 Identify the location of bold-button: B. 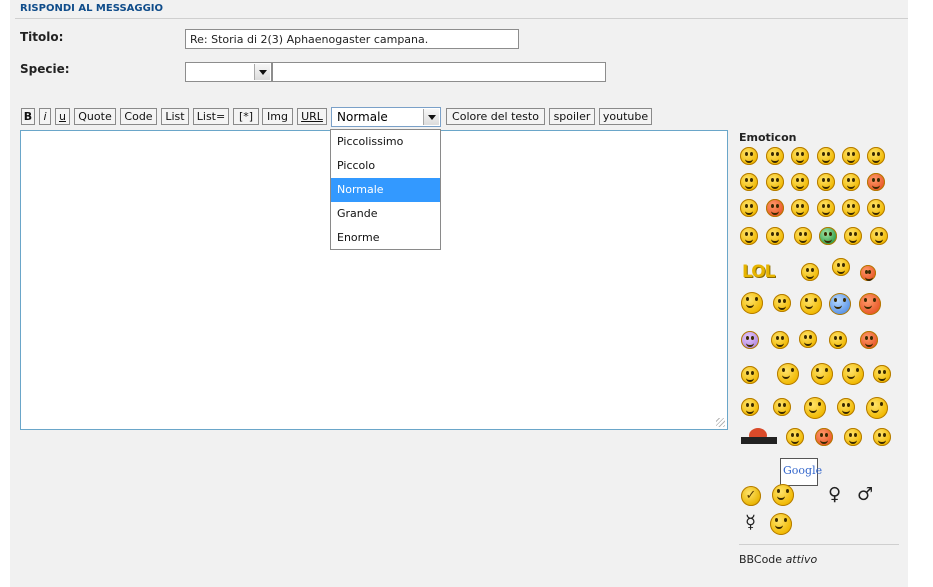
(28, 116).